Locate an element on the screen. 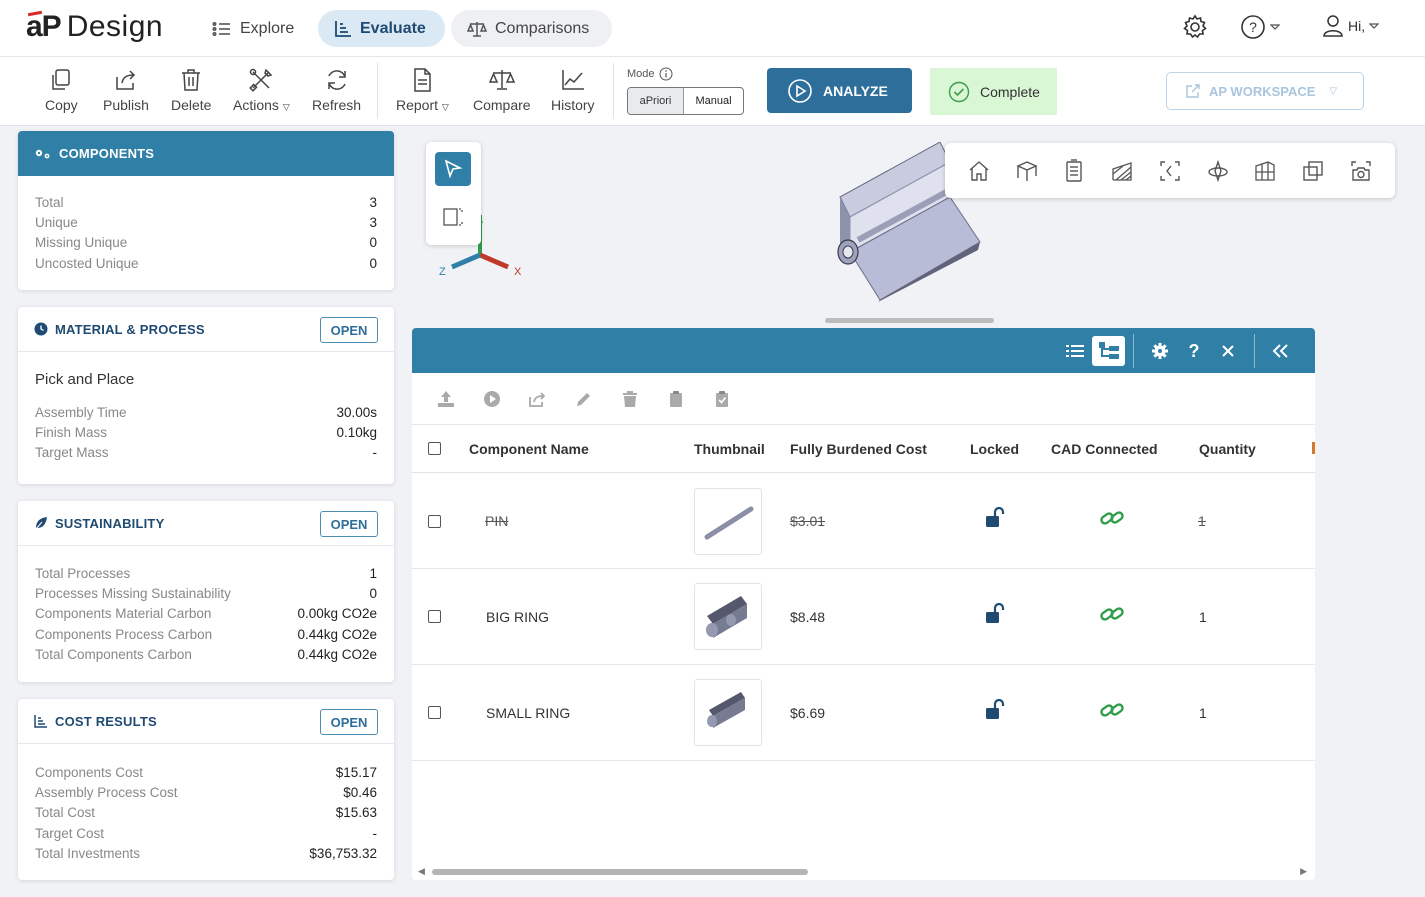 This screenshot has height=897, width=1425. refresh-button: Refresh is located at coordinates (336, 90).